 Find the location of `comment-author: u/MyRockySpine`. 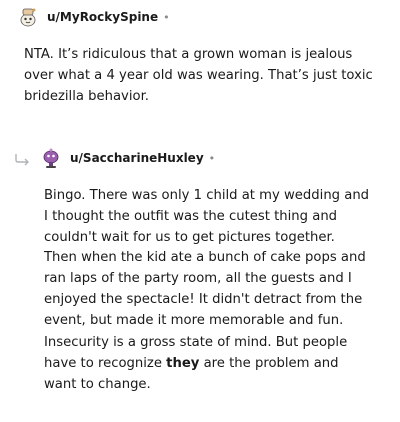

comment-author: u/MyRockySpine is located at coordinates (102, 17).